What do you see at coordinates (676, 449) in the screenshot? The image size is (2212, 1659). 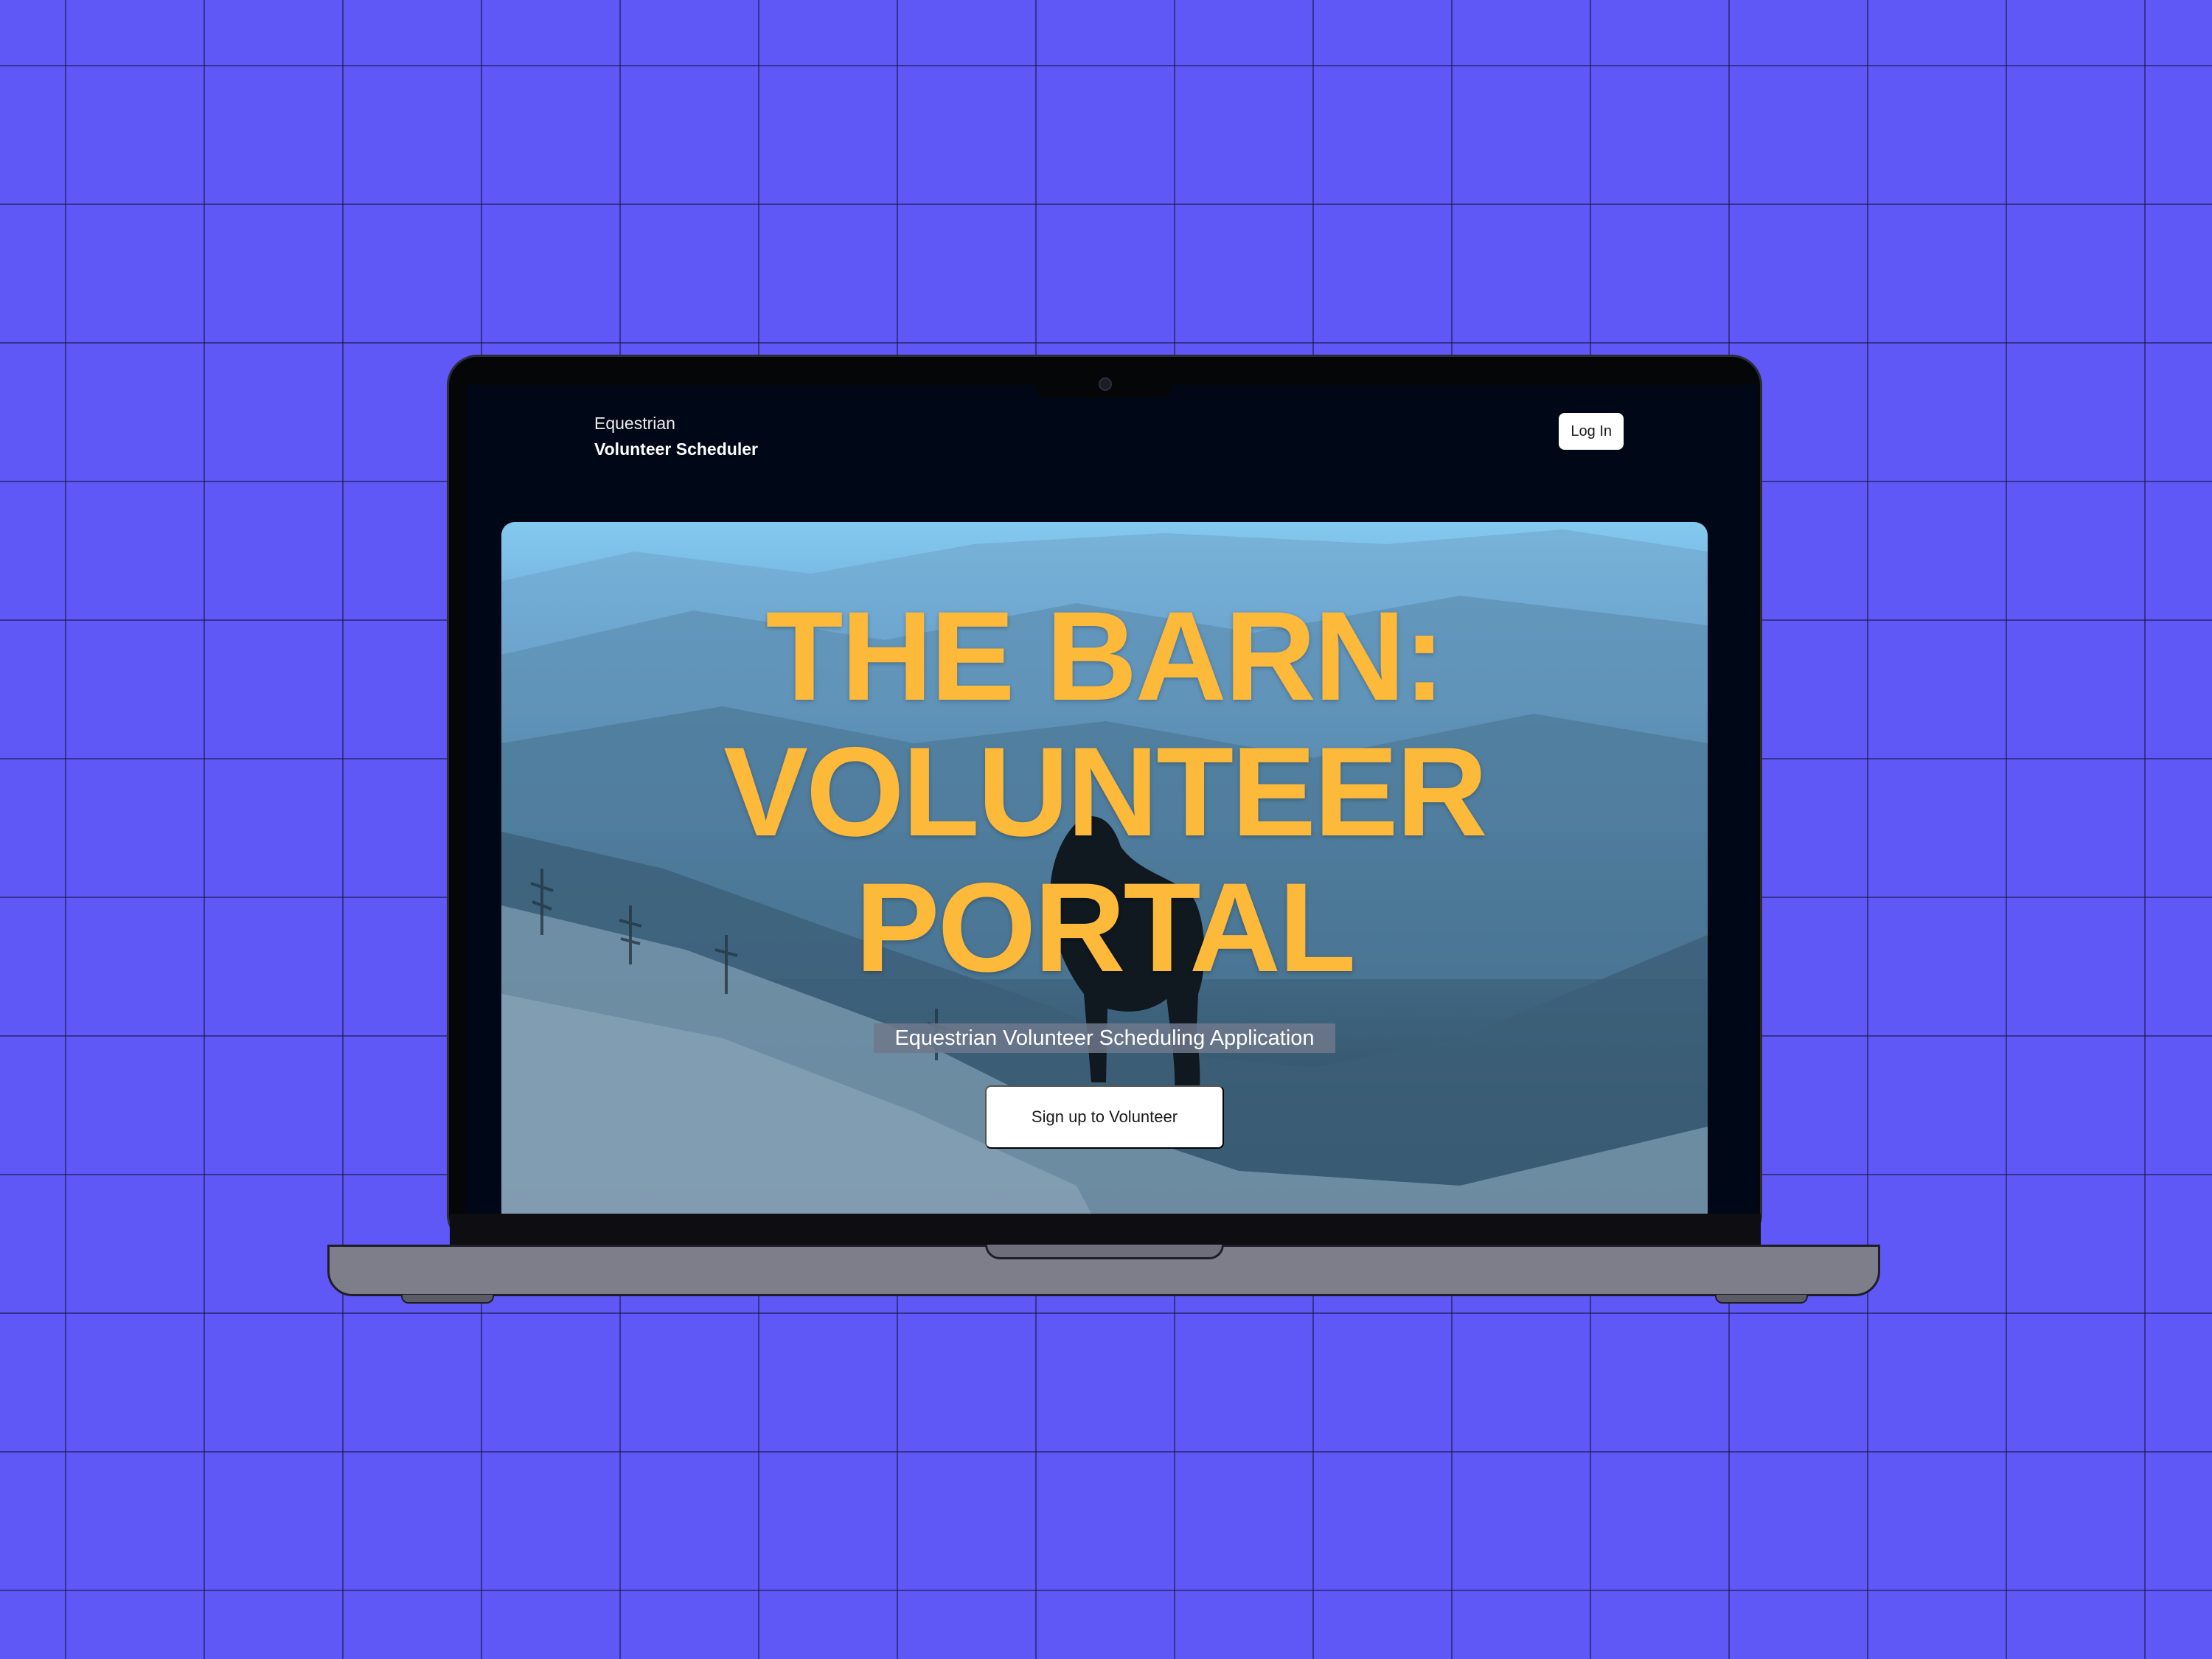 I see `brand-line-2: Volunteer Scheduler` at bounding box center [676, 449].